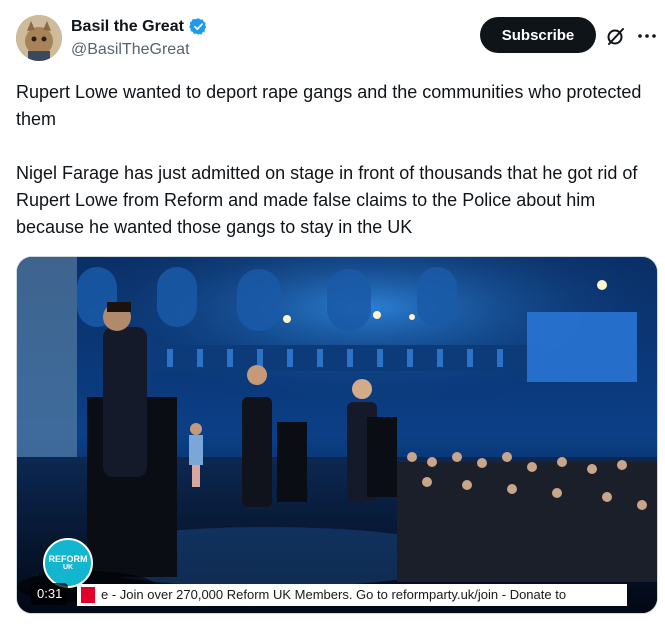 The width and height of the screenshot is (665, 625). Describe the element at coordinates (647, 36) in the screenshot. I see `more-options-icon` at that location.